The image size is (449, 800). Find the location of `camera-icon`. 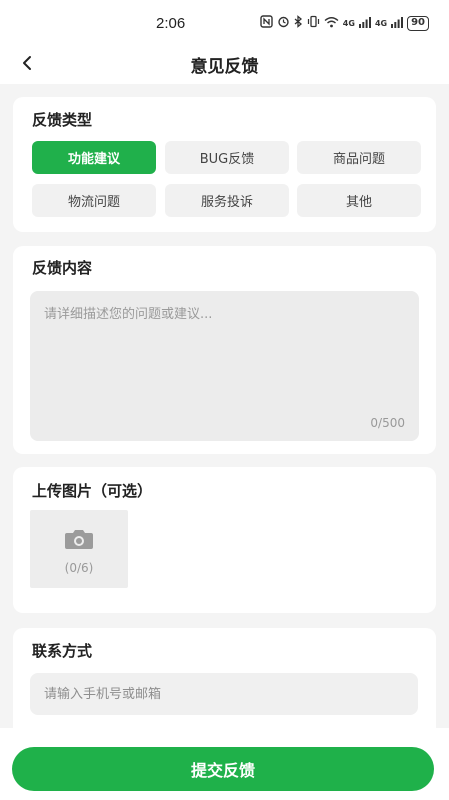

camera-icon is located at coordinates (79, 541).